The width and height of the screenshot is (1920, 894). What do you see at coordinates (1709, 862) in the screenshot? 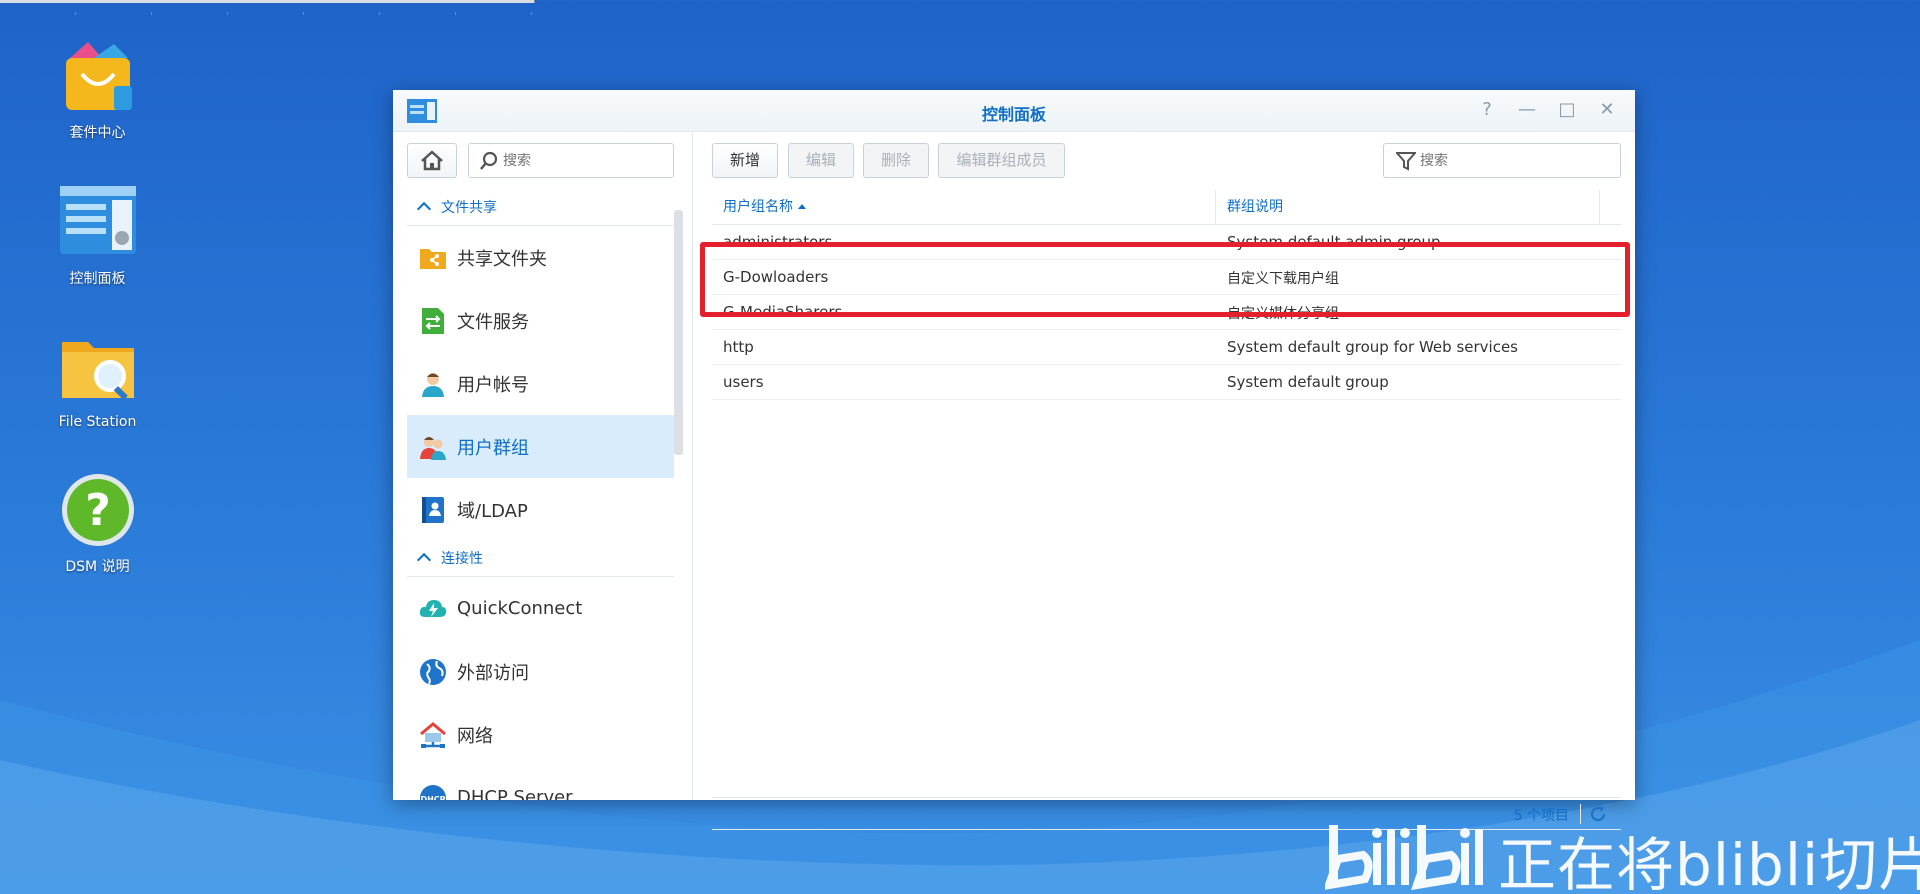
I see `watermark-text: 正在将blibli切片` at bounding box center [1709, 862].